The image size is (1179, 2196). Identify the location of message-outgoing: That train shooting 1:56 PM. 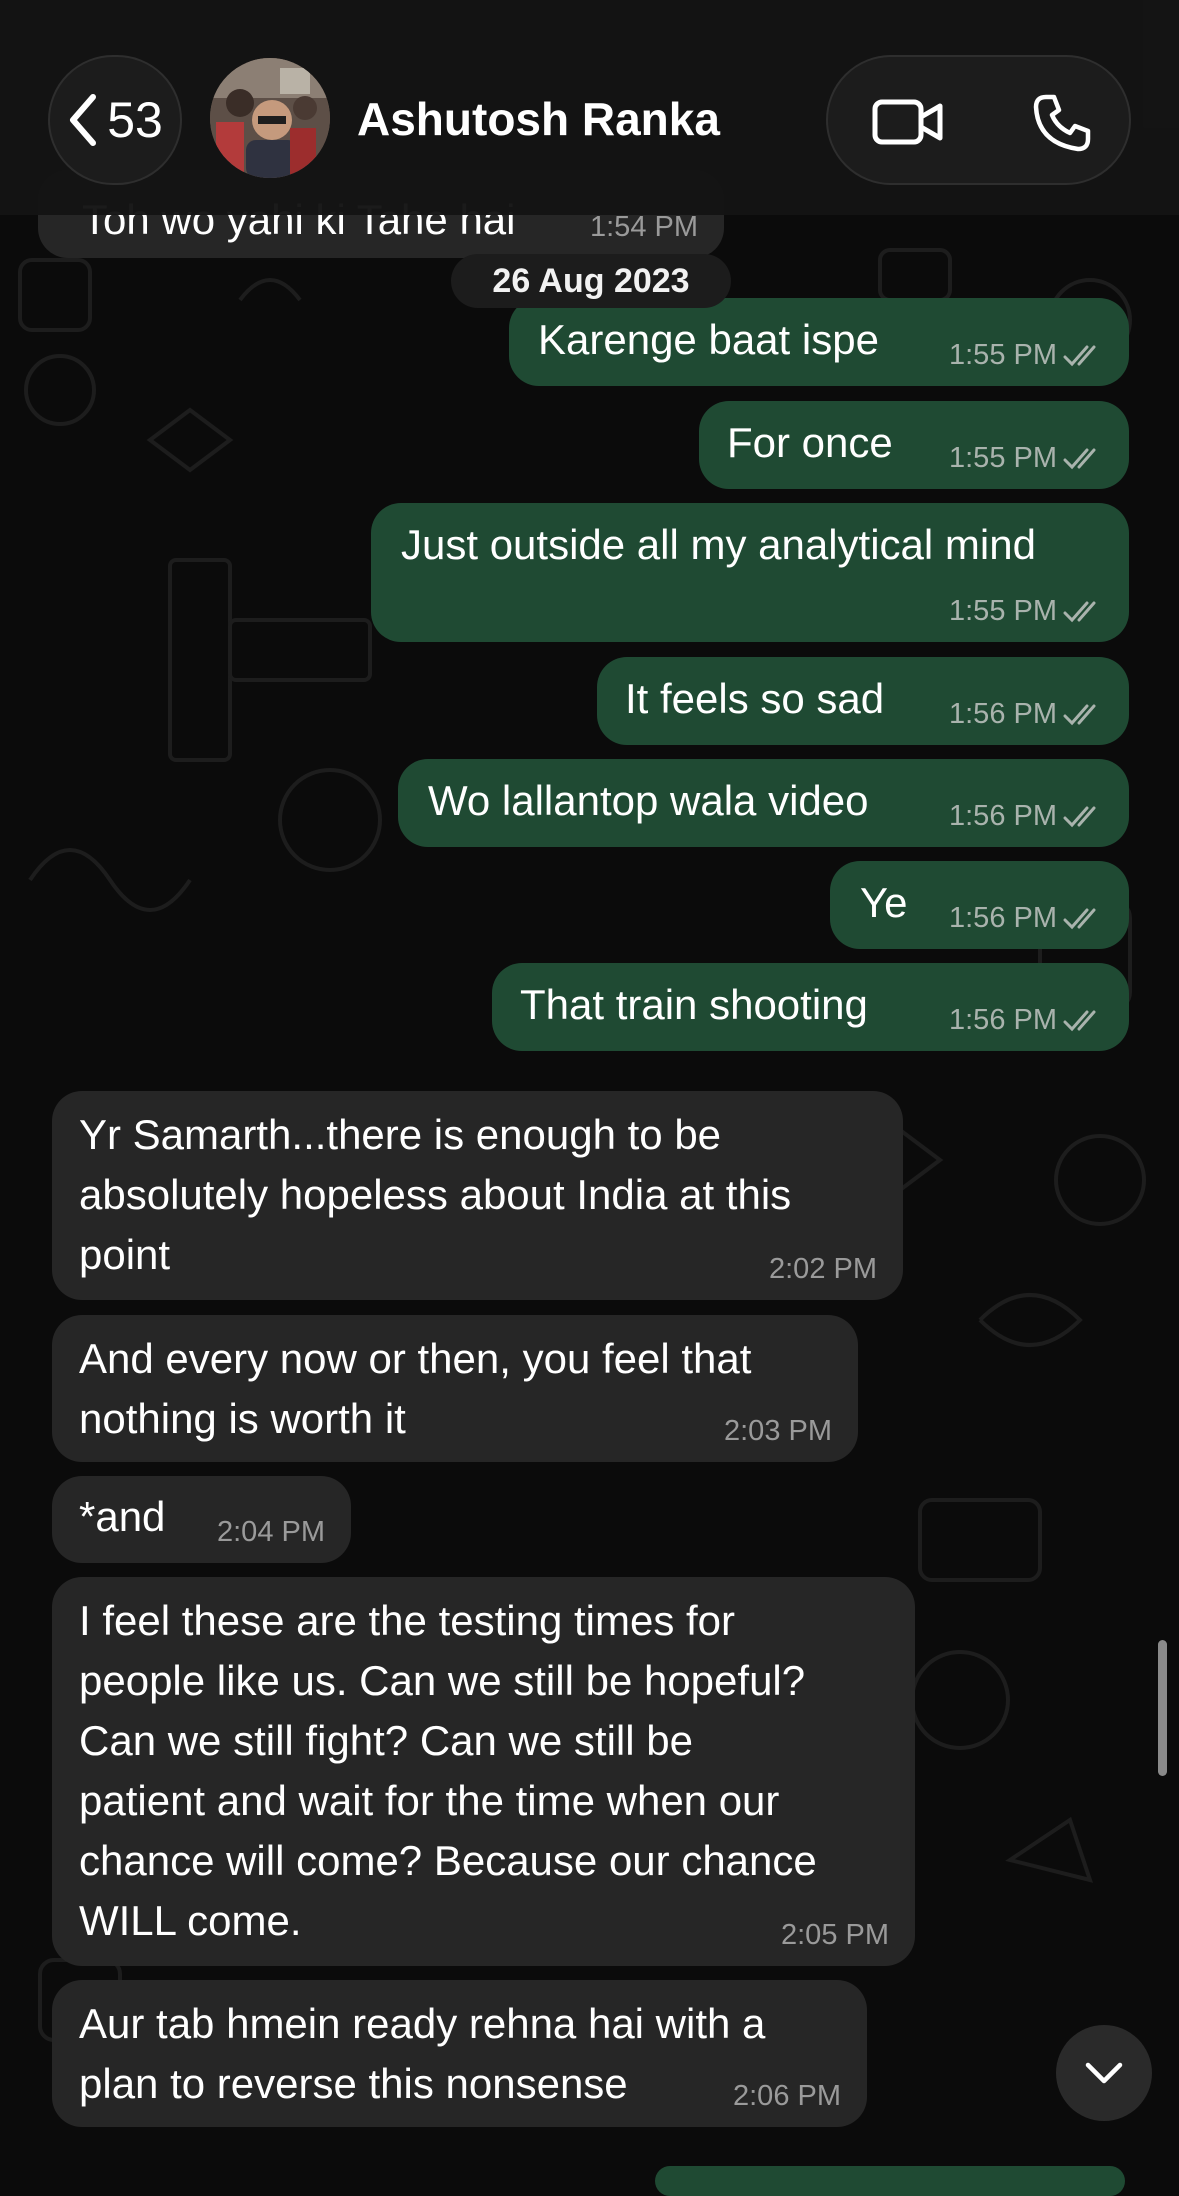
(810, 1007).